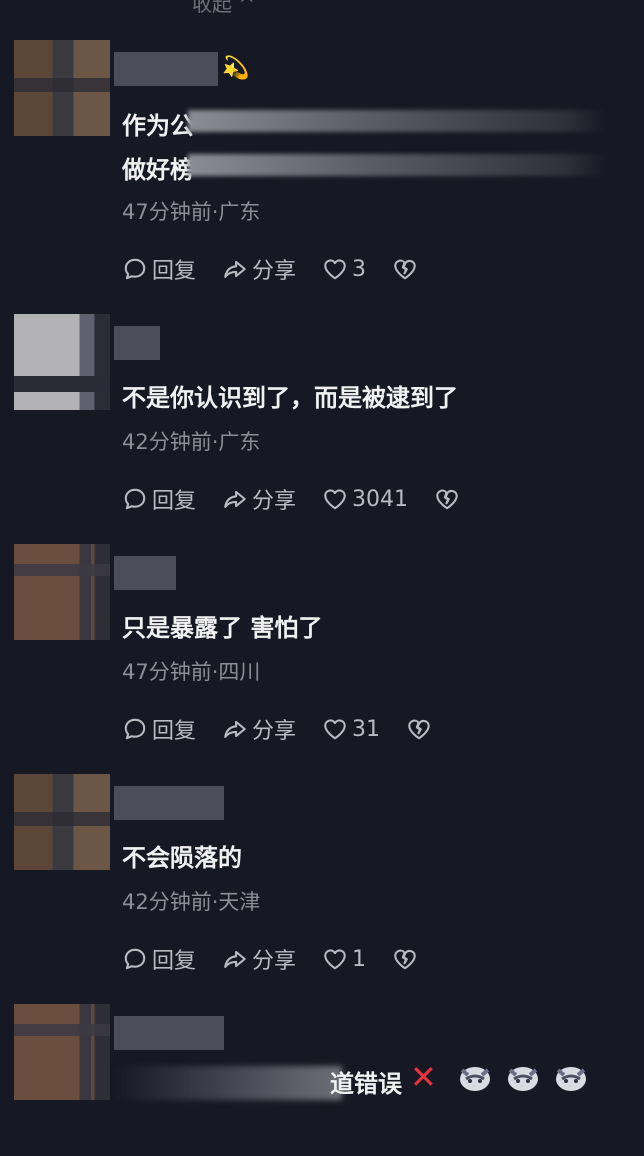 The height and width of the screenshot is (1156, 644). I want to click on like-button: 1, so click(344, 959).